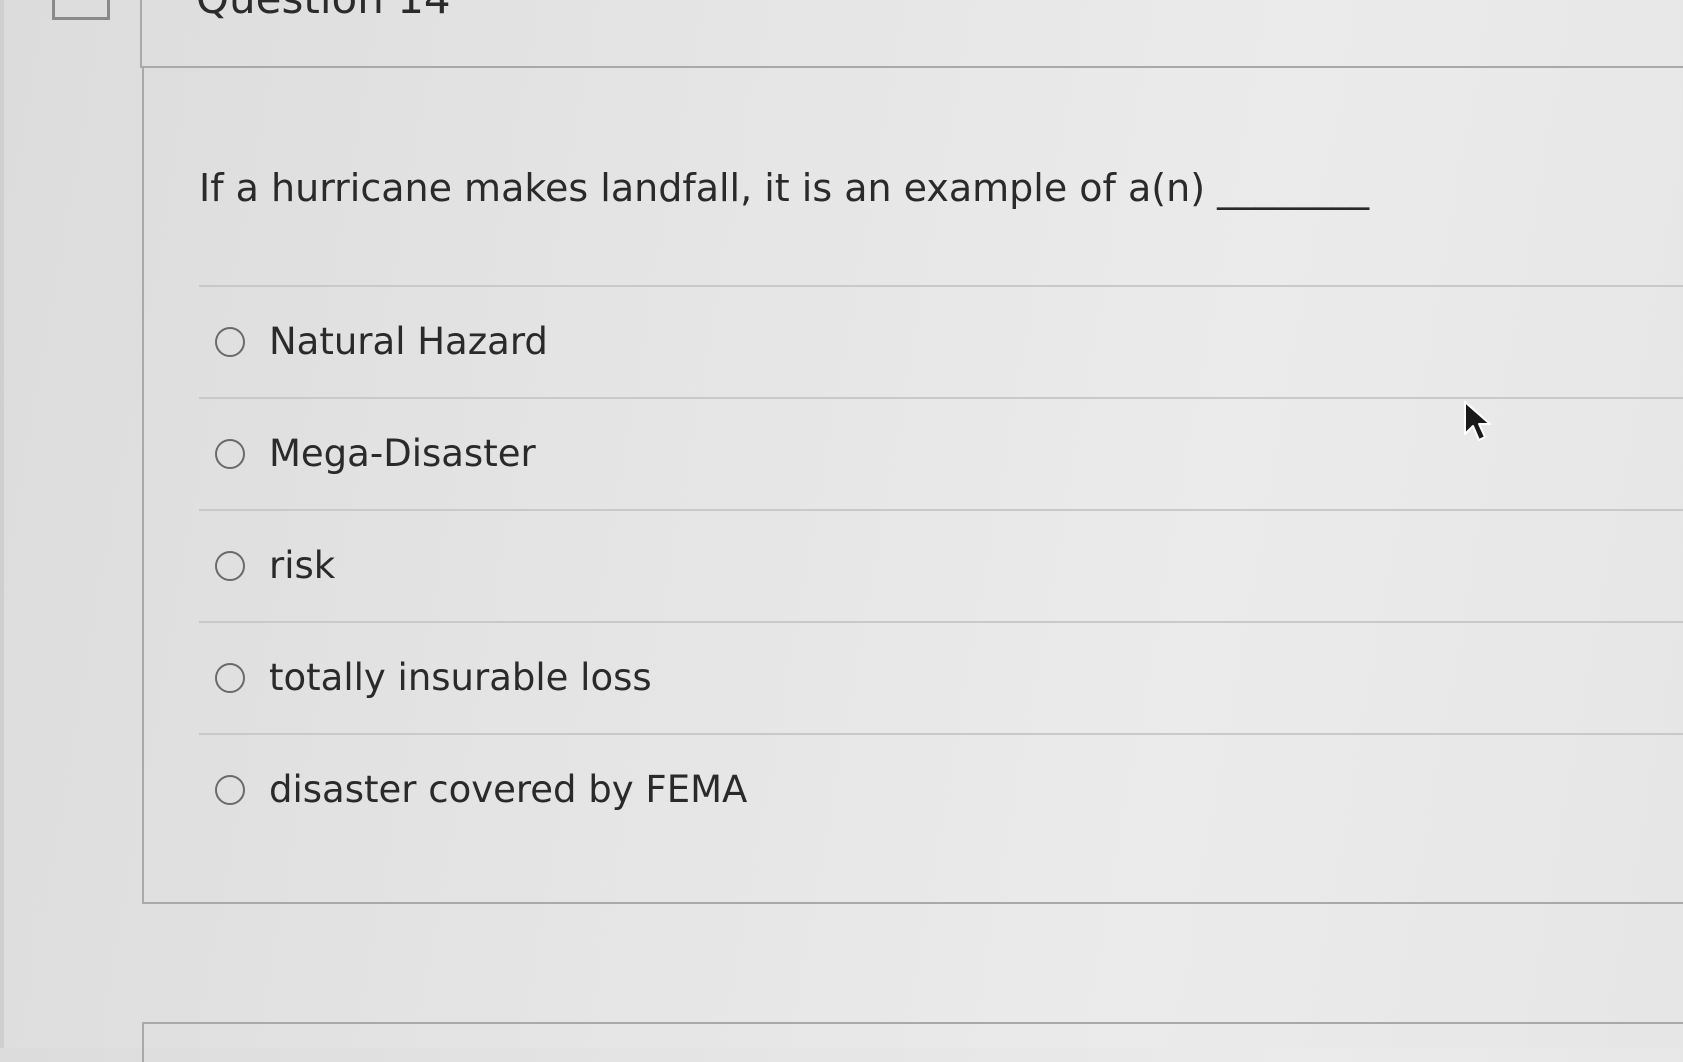  I want to click on answer-option-natural-hazard: Natural Hazard, so click(941, 341).